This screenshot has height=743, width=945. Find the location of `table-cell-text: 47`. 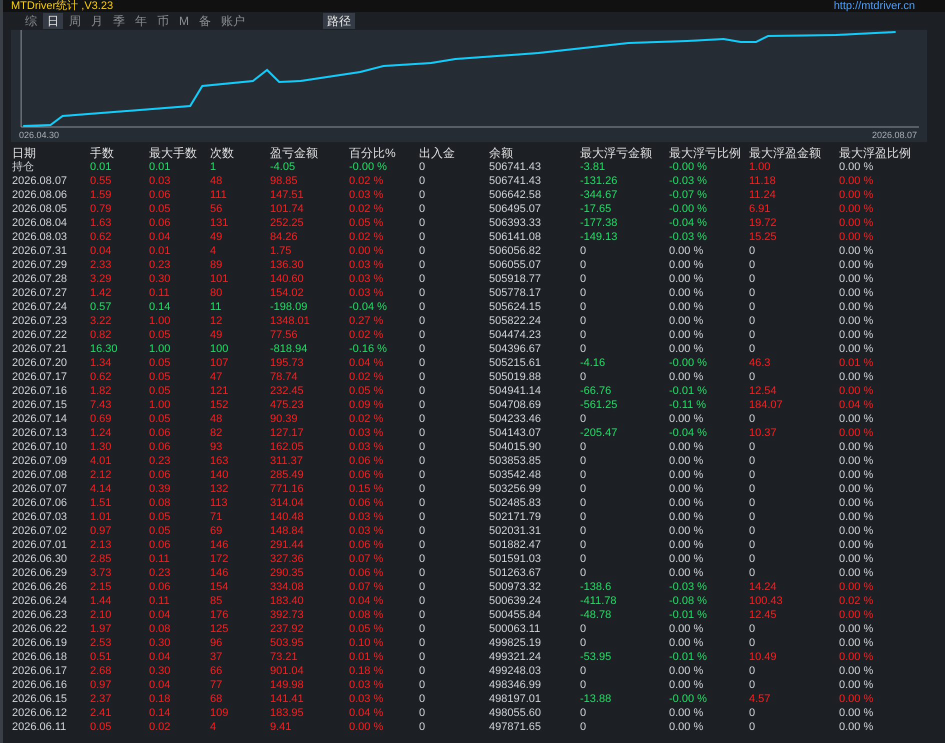

table-cell-text: 47 is located at coordinates (217, 377).